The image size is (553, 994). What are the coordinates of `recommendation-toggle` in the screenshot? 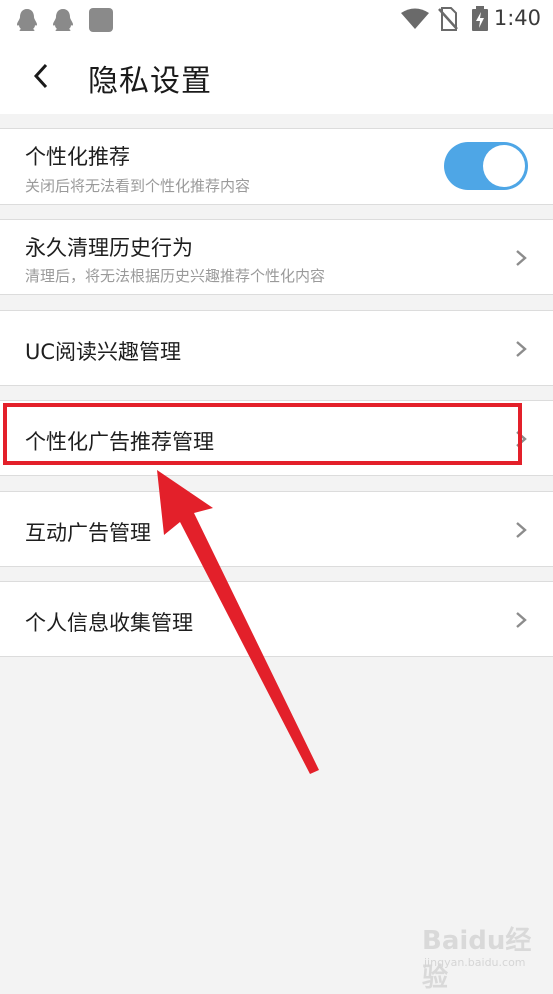 It's located at (486, 166).